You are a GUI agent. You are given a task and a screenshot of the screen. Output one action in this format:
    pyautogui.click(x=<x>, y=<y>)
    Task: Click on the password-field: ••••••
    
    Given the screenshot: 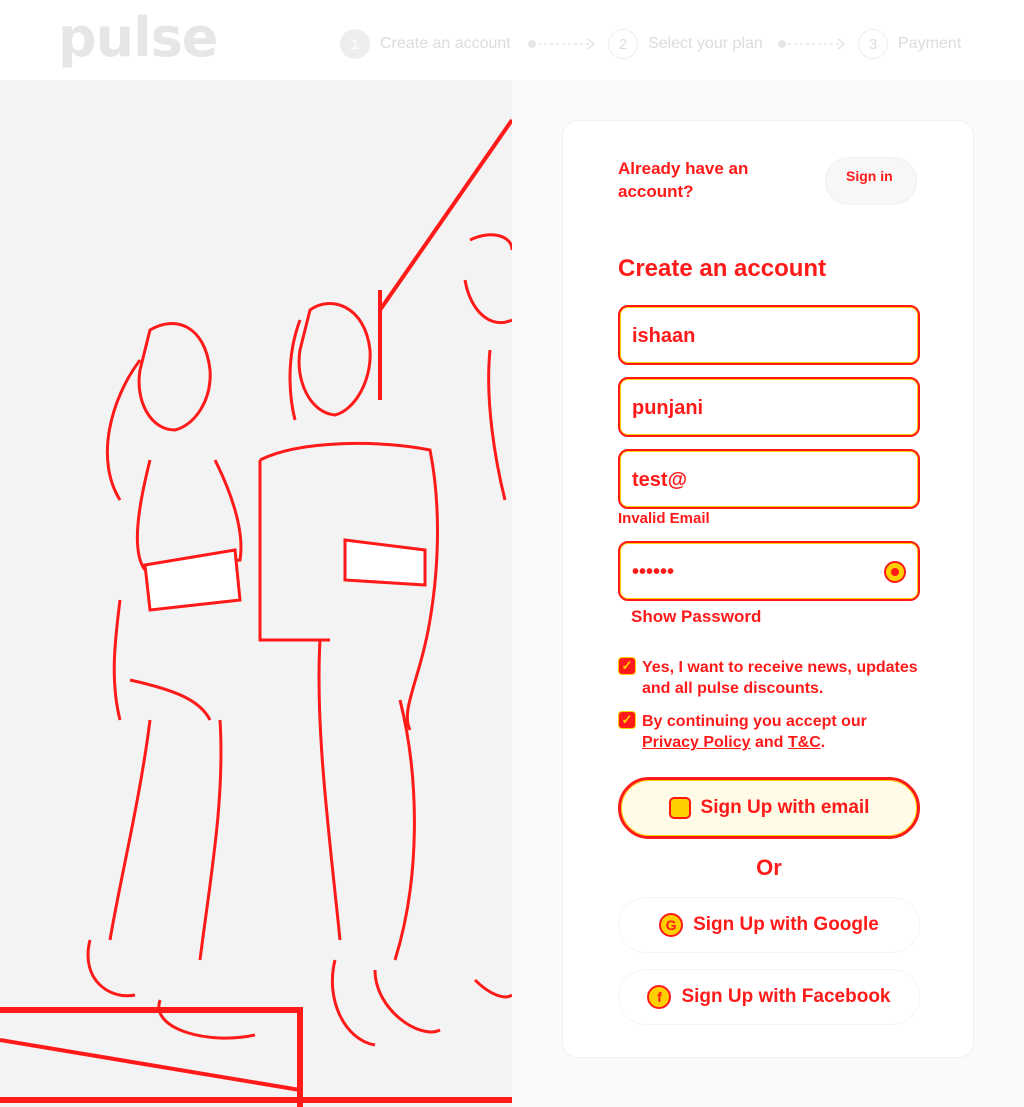 What is the action you would take?
    pyautogui.click(x=769, y=571)
    